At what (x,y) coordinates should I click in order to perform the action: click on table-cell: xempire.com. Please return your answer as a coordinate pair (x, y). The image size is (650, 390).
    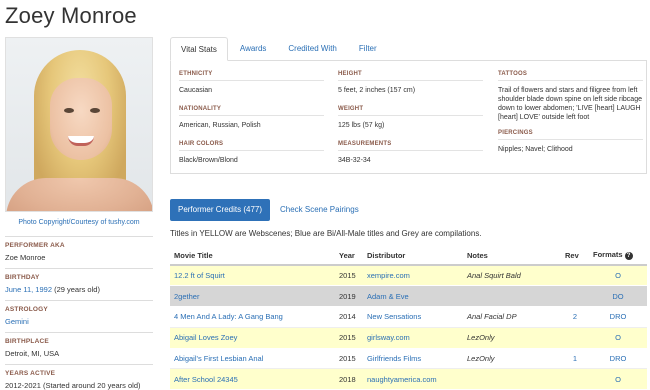
    Looking at the image, I should click on (413, 276).